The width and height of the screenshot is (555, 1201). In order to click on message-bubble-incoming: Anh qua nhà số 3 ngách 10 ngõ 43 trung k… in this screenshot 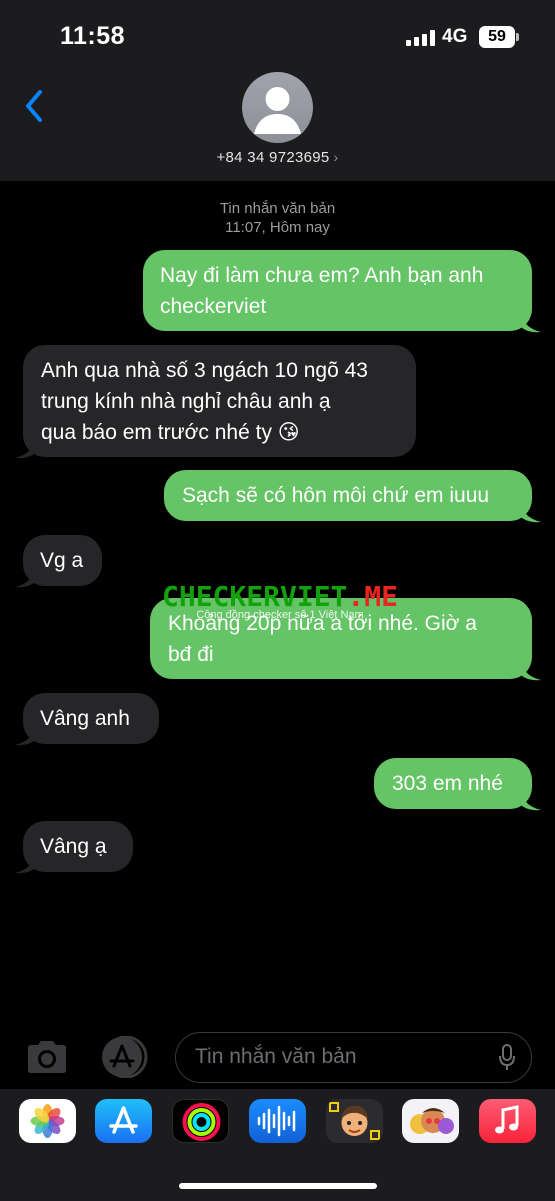, I will do `click(219, 401)`.